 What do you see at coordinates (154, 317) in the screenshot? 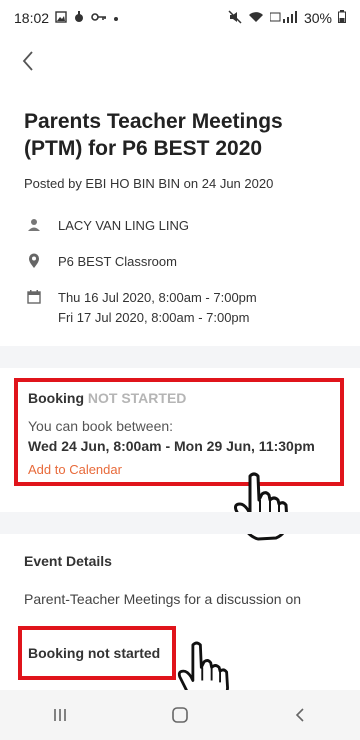
I see `event-date-2: Fri 17 Jul 2020, 8:00am - 7:00pm` at bounding box center [154, 317].